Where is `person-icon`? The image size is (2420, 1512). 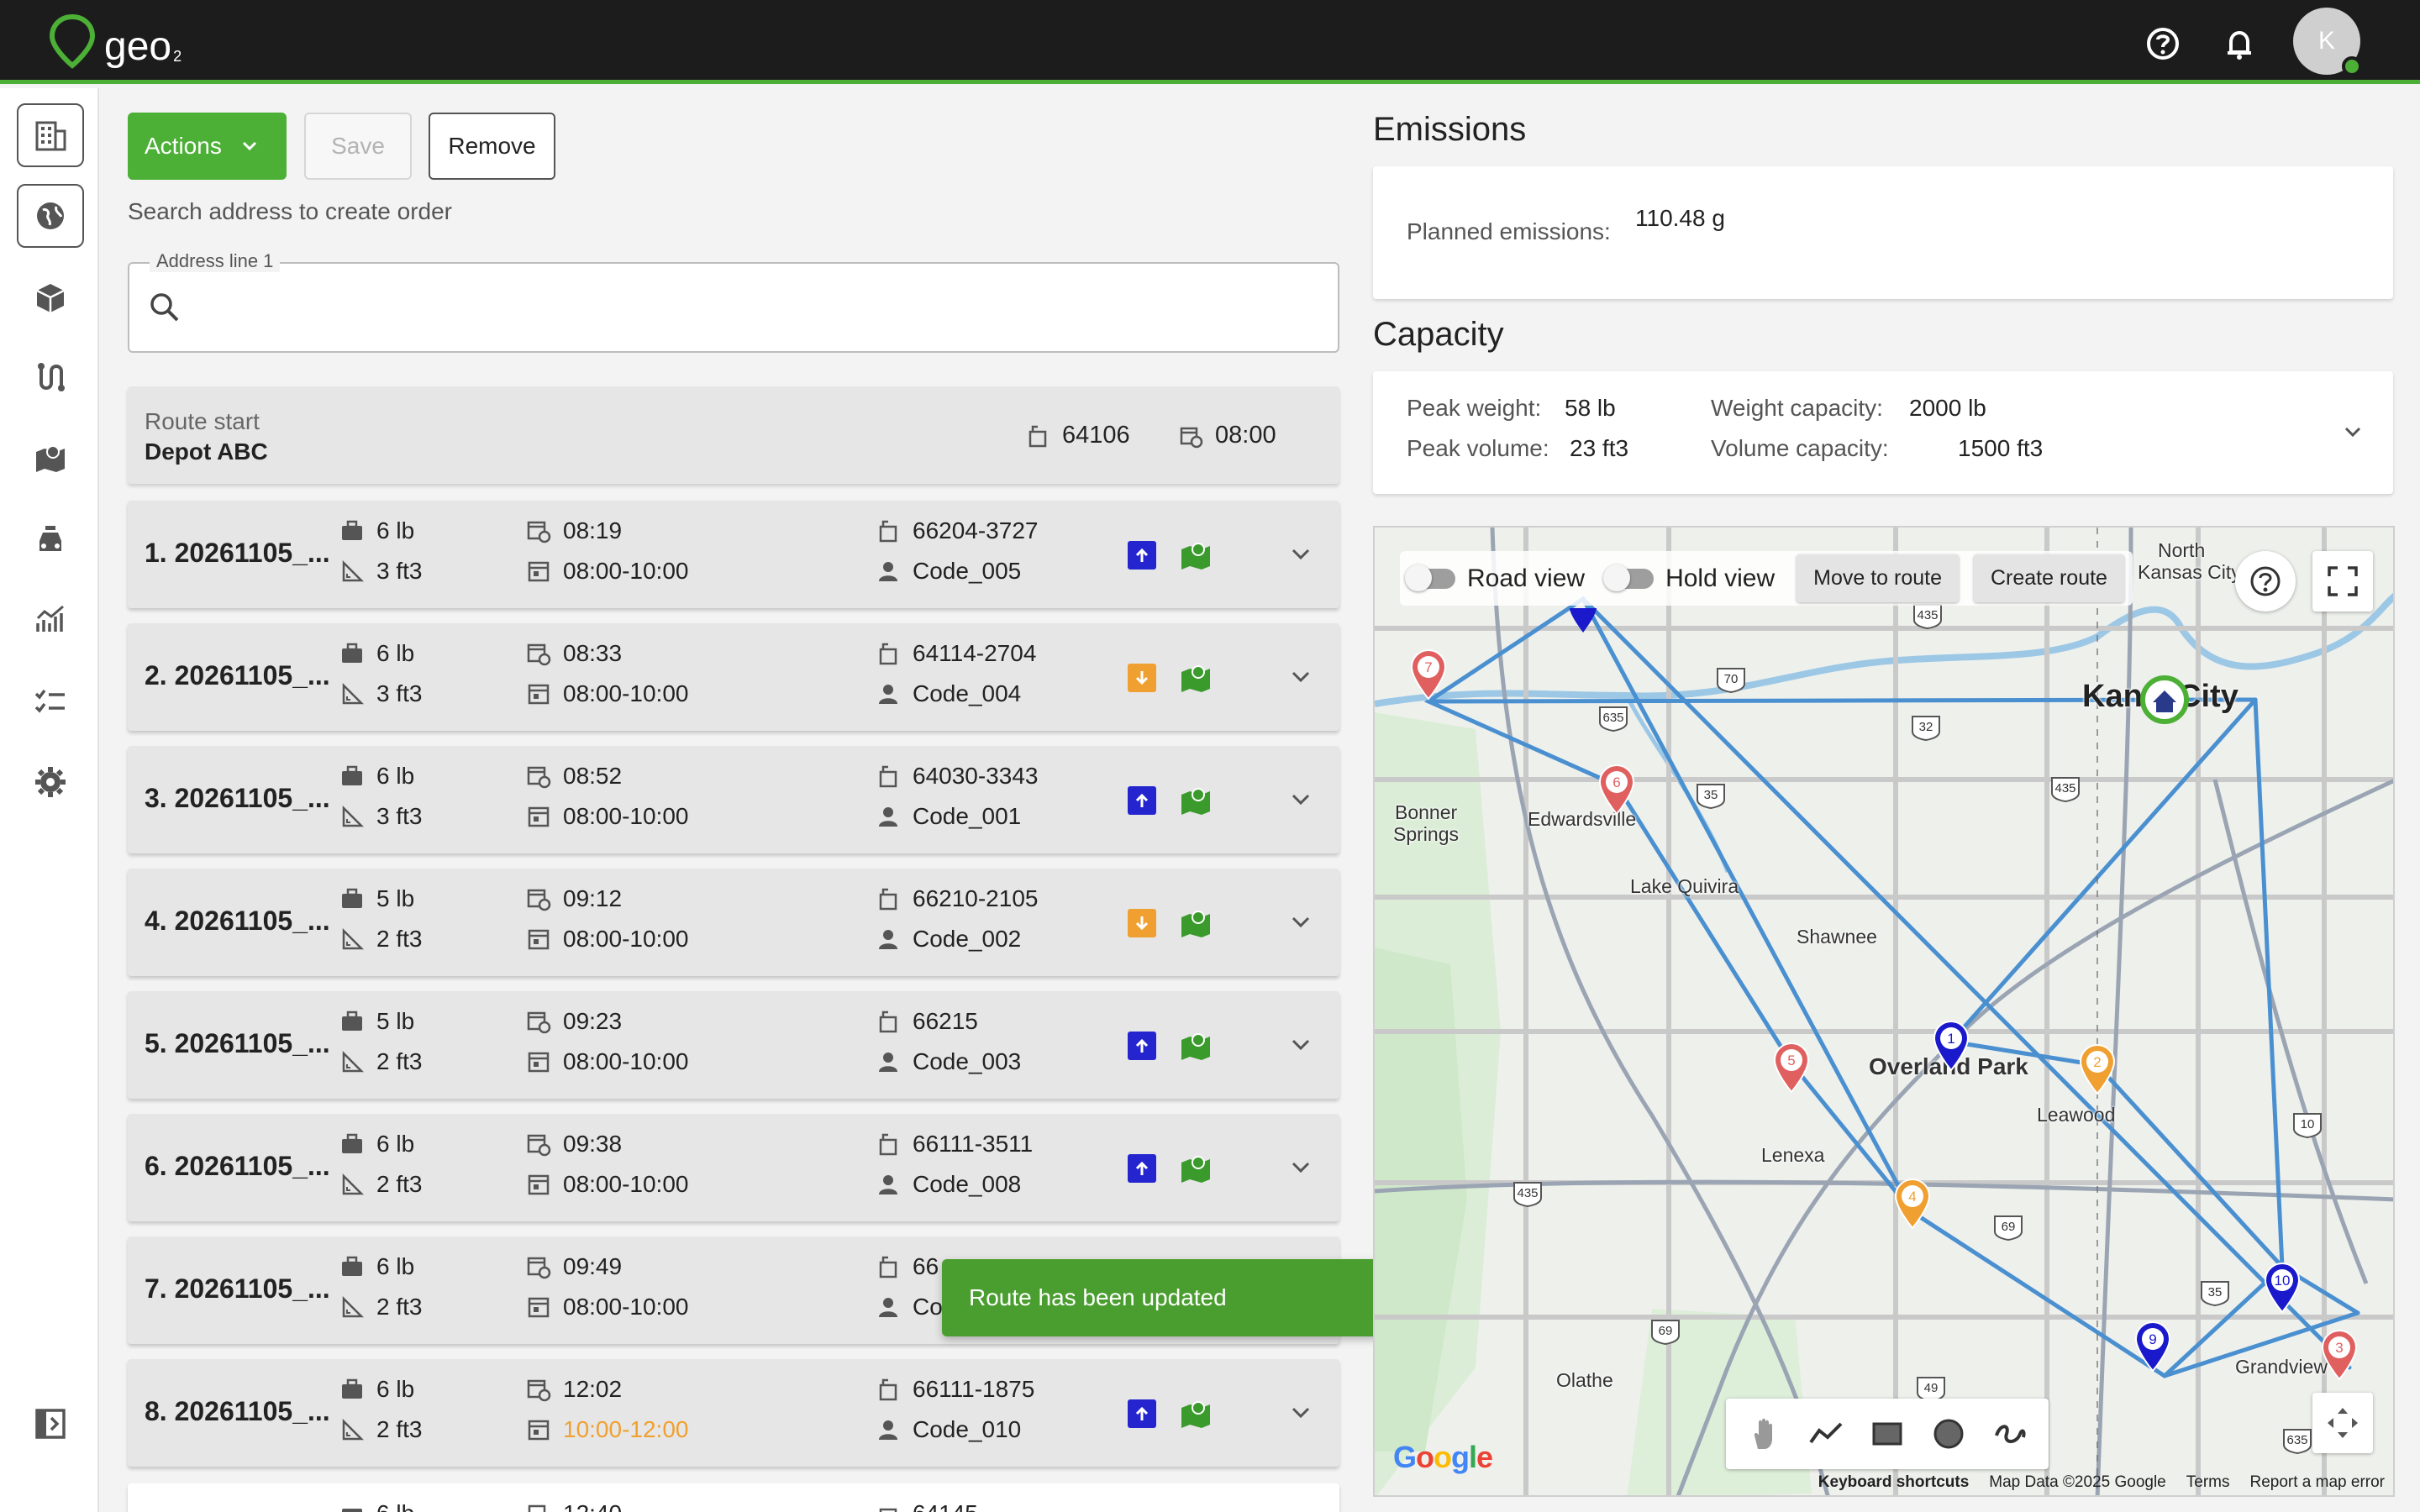 person-icon is located at coordinates (888, 1430).